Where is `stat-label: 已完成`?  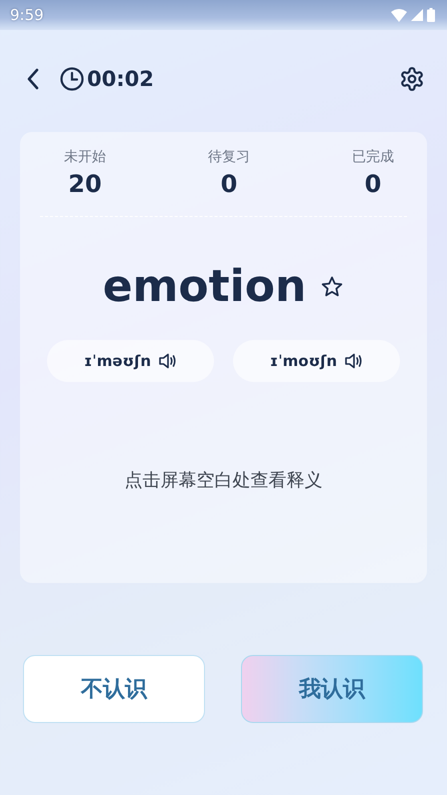 stat-label: 已完成 is located at coordinates (373, 157).